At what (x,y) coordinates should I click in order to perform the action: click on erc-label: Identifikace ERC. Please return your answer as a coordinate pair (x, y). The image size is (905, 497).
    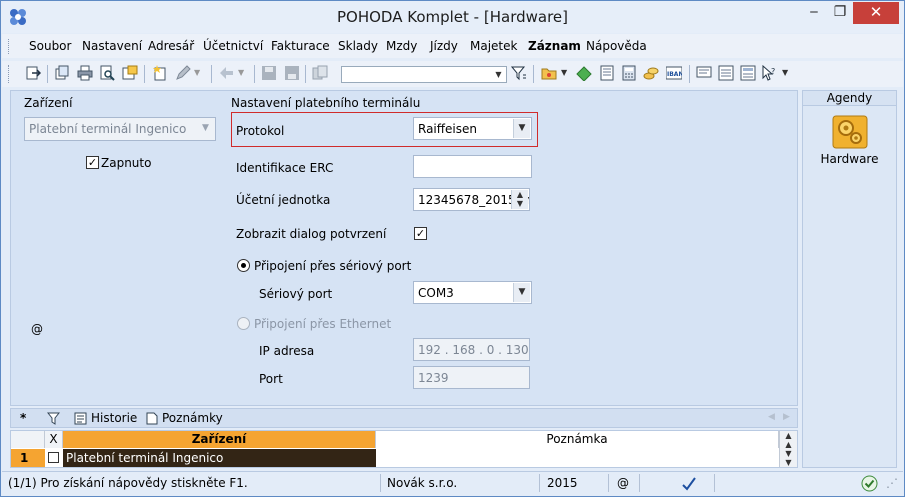
    Looking at the image, I should click on (285, 168).